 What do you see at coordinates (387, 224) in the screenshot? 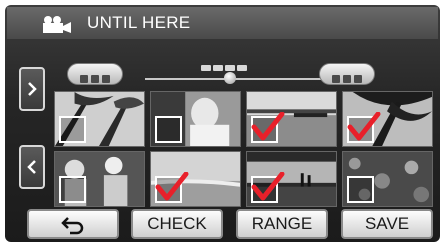
I see `save-button: SAVE` at bounding box center [387, 224].